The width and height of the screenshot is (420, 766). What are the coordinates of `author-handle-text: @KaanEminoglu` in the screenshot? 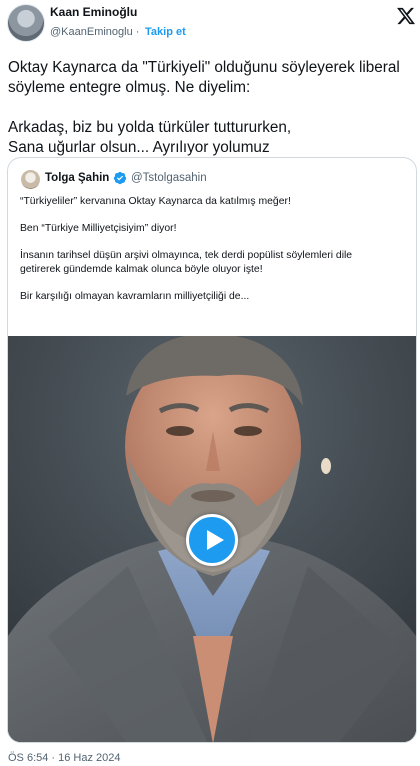 It's located at (91, 32).